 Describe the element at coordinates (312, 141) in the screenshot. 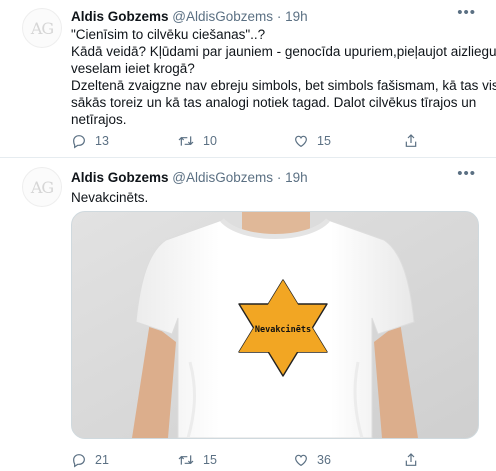

I see `like-button: 15` at that location.